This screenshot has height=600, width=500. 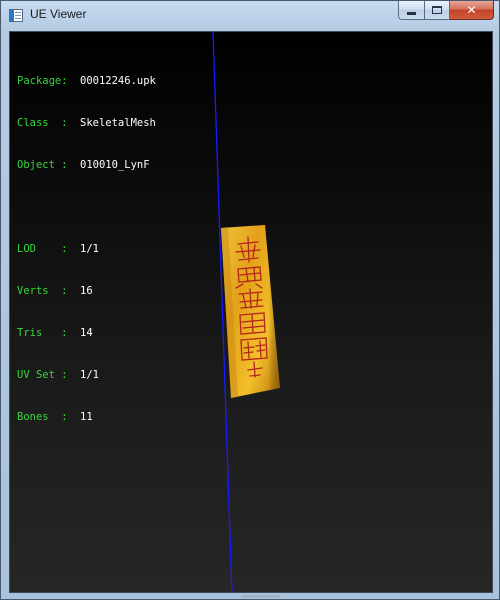 What do you see at coordinates (42, 81) in the screenshot?
I see `info-label: Package:` at bounding box center [42, 81].